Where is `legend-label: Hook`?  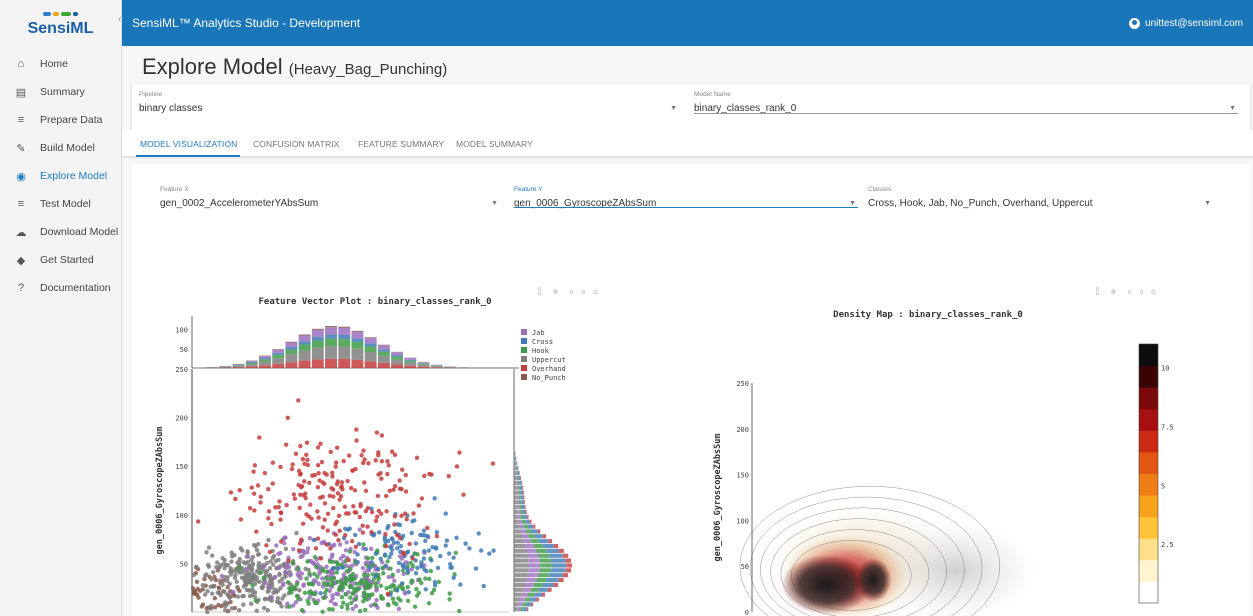 legend-label: Hook is located at coordinates (541, 351).